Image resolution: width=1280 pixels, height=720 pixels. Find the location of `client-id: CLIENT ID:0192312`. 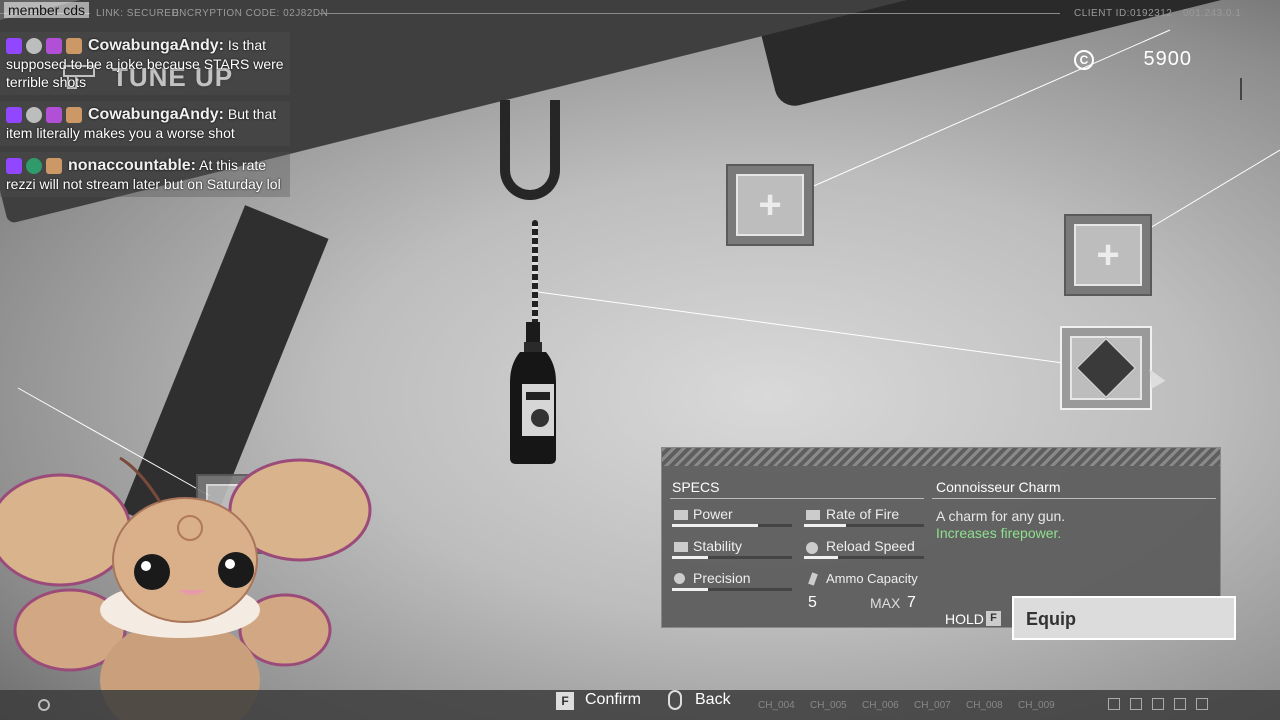

client-id: CLIENT ID:0192312 is located at coordinates (1123, 13).